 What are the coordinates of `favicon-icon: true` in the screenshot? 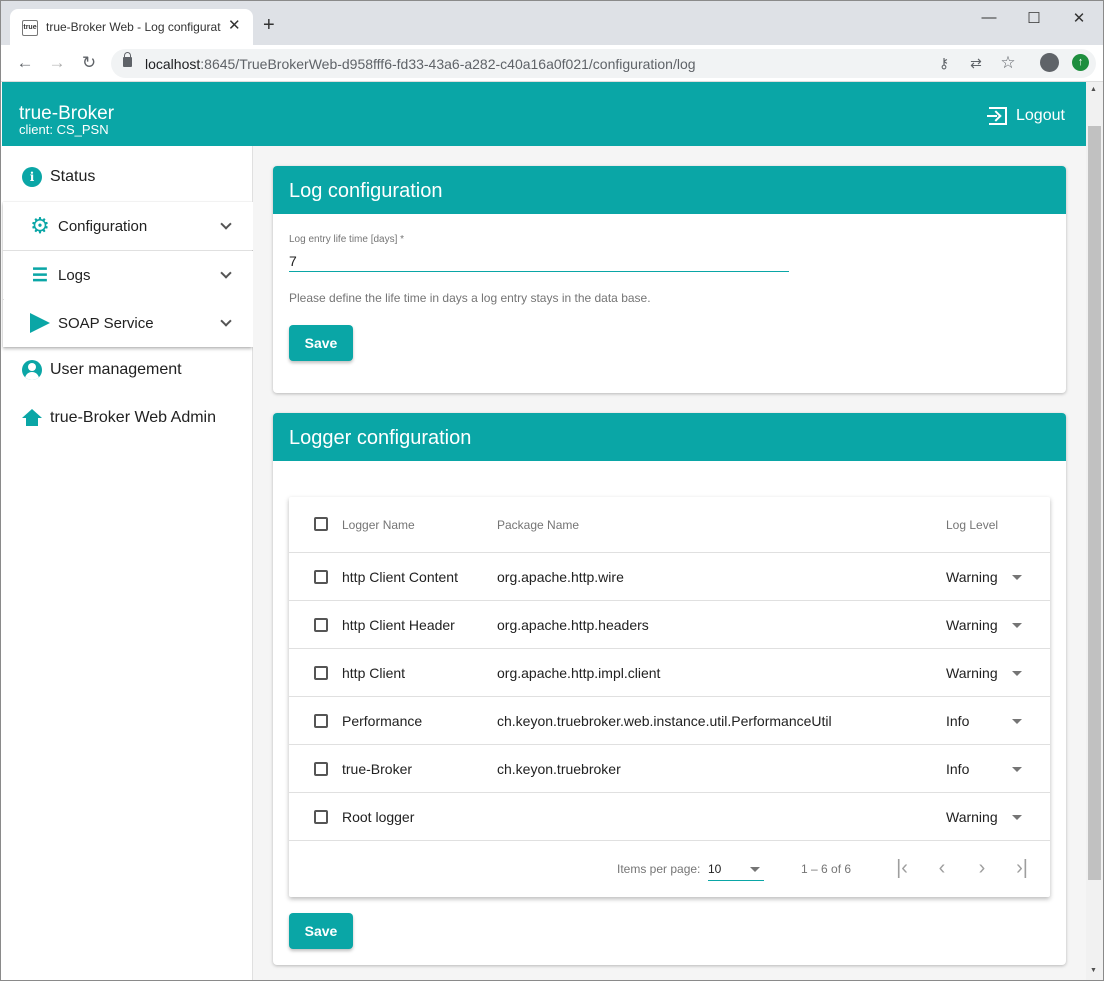 It's located at (30, 28).